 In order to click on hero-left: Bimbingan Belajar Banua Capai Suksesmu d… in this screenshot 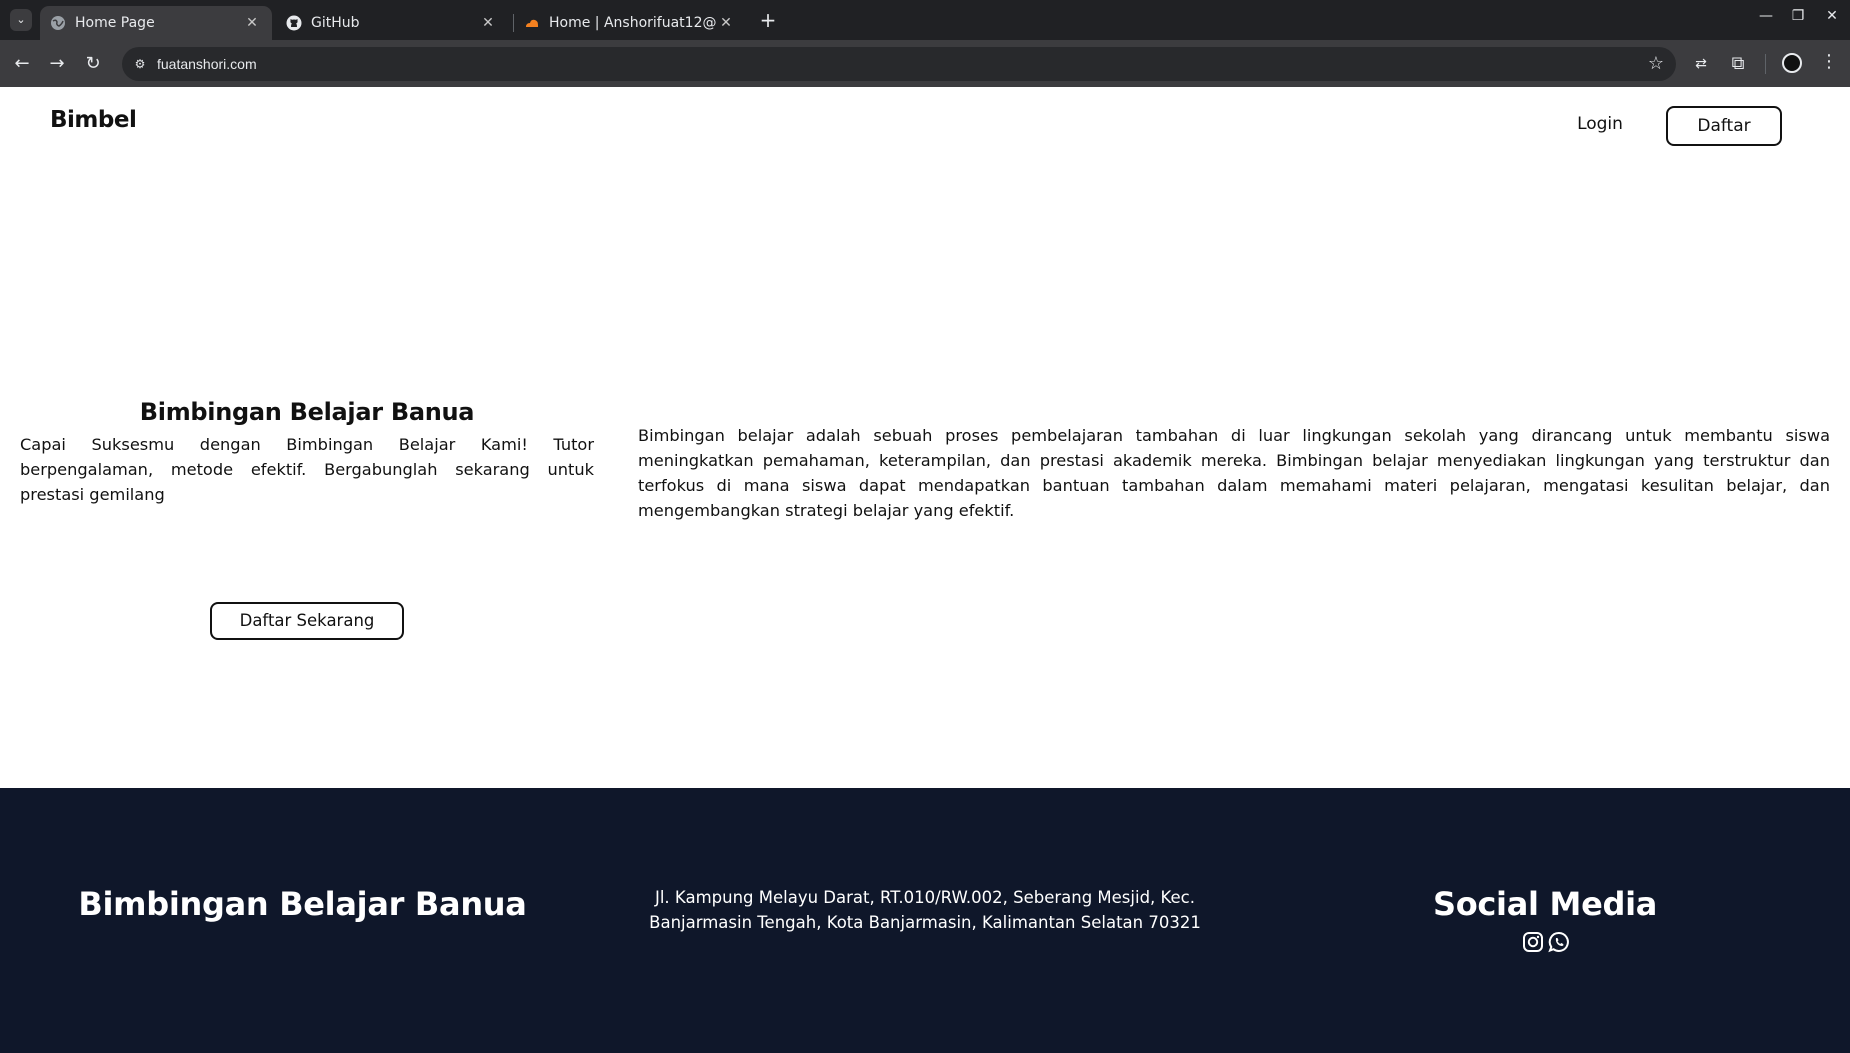, I will do `click(307, 519)`.